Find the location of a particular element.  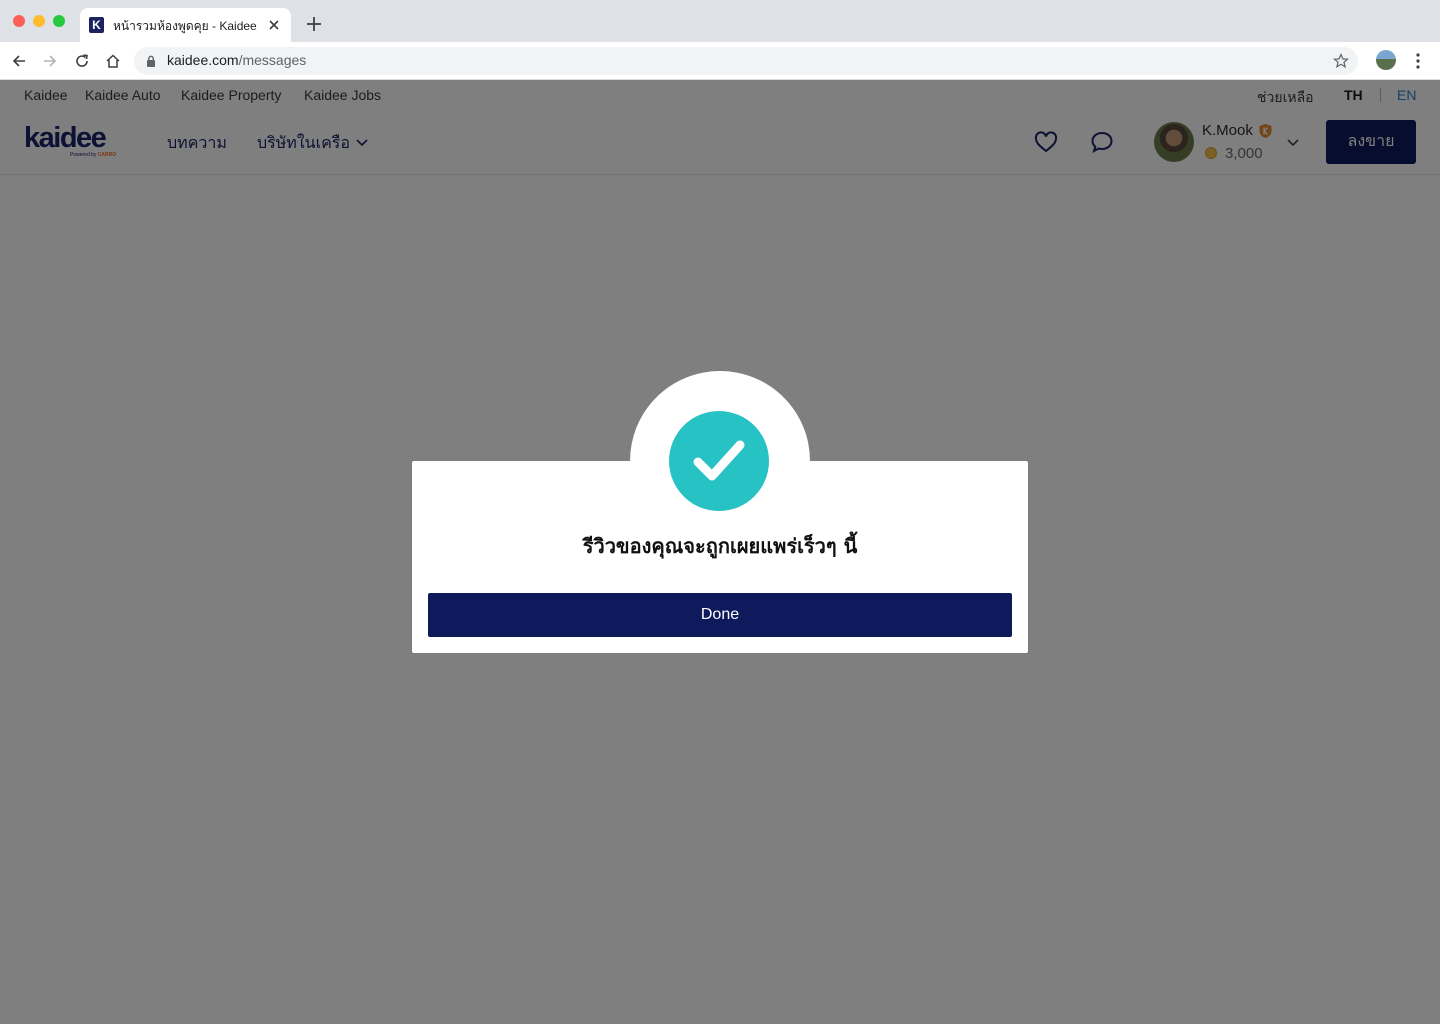

modal-message: รีวิวของคุณจะถูกเผยแพร่เร็วๆ นี้ is located at coordinates (720, 546).